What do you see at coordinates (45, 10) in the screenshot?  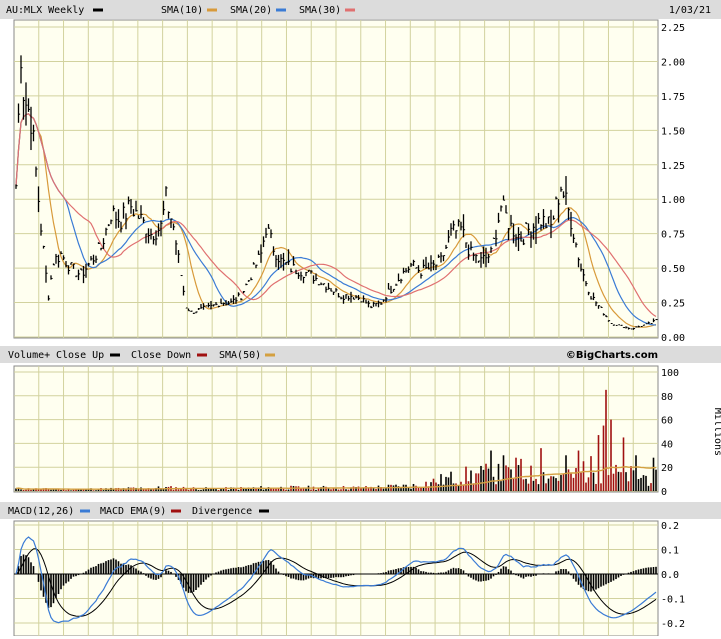 I see `symbol-label: AU:MLX Weekly` at bounding box center [45, 10].